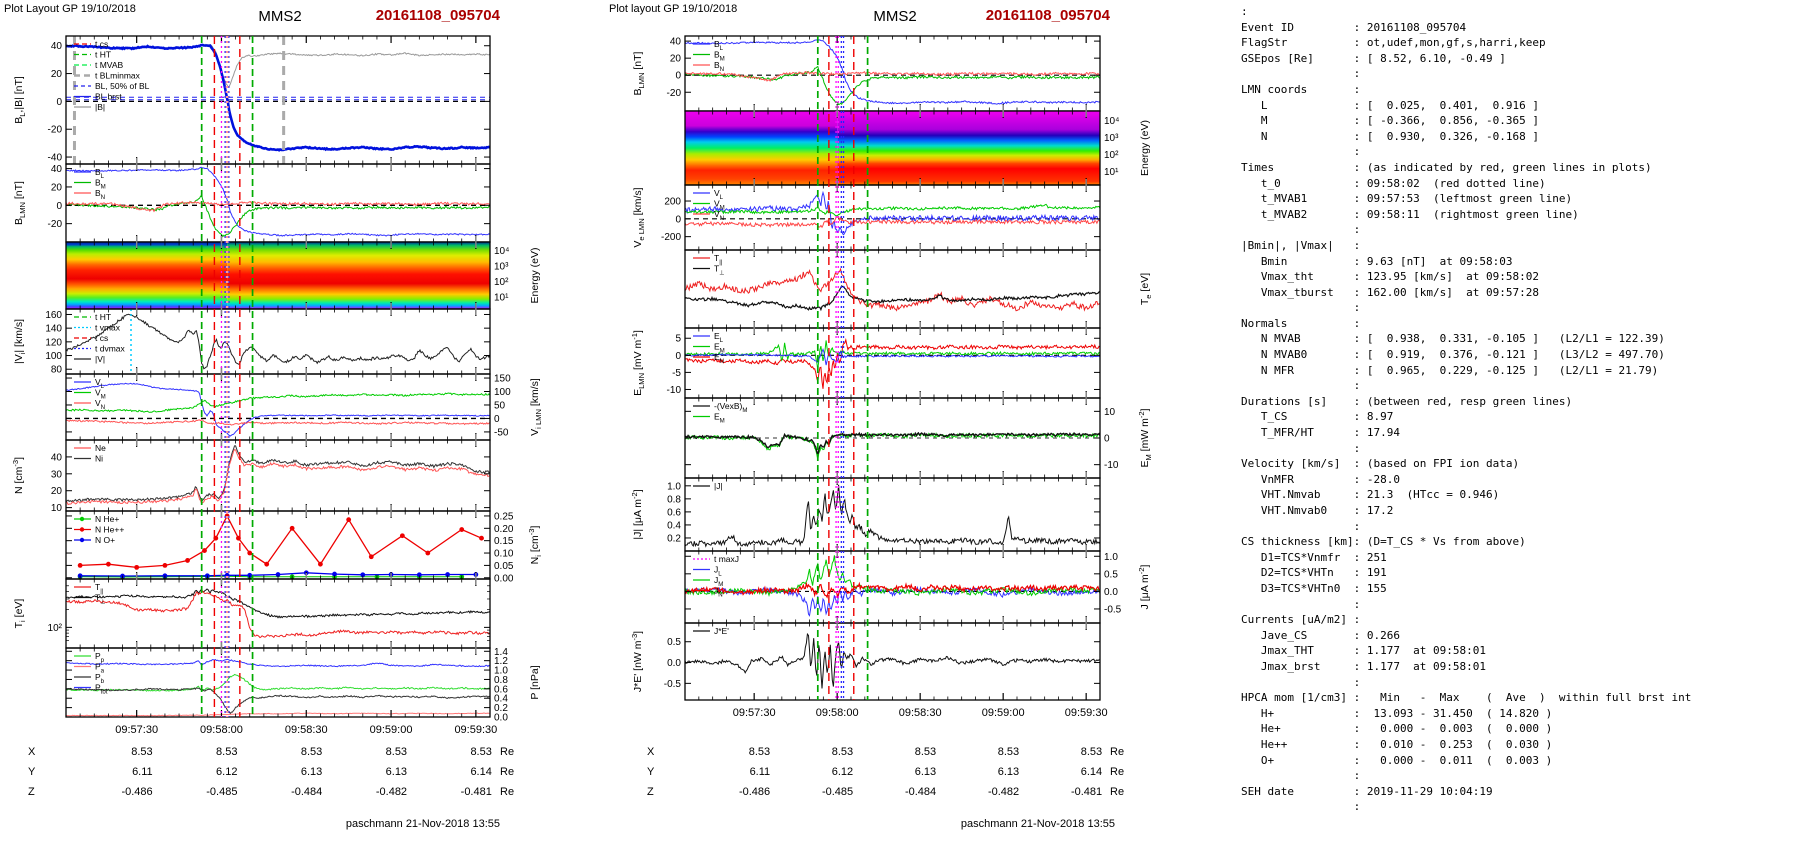 The width and height of the screenshot is (1804, 841). I want to click on svg-text: BLMN [nT], so click(20, 203).